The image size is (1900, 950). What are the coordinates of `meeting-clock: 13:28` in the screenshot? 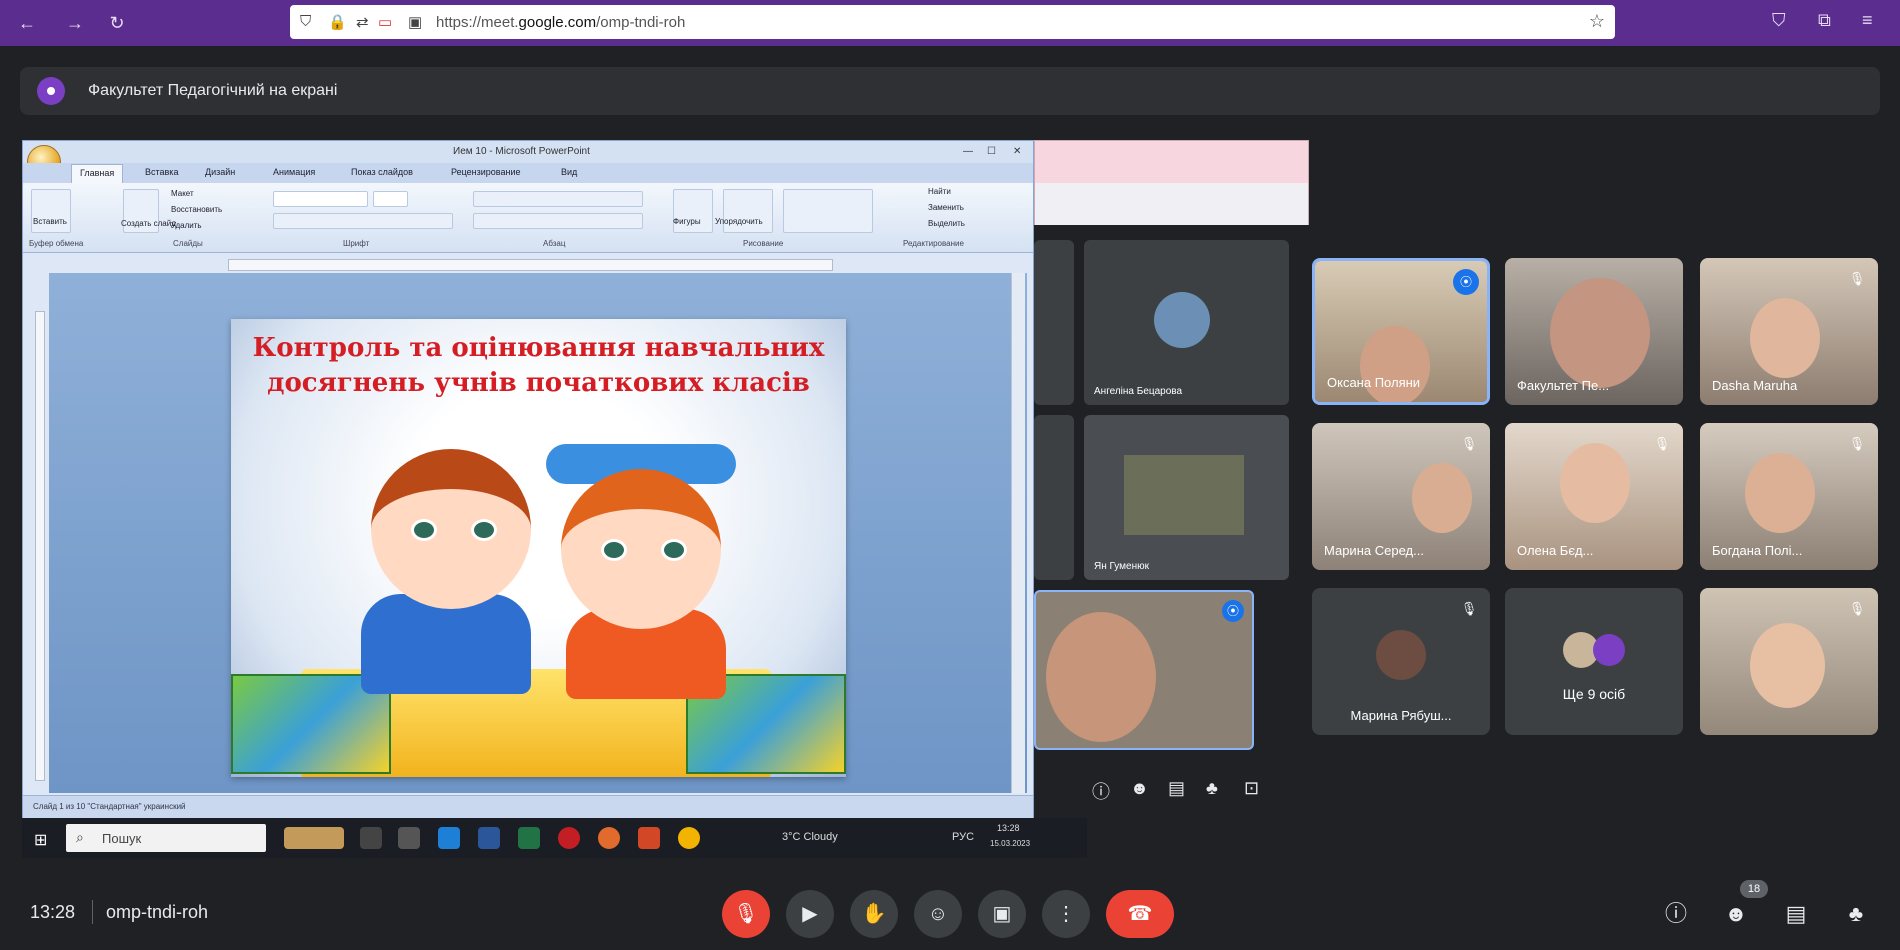 It's located at (53, 912).